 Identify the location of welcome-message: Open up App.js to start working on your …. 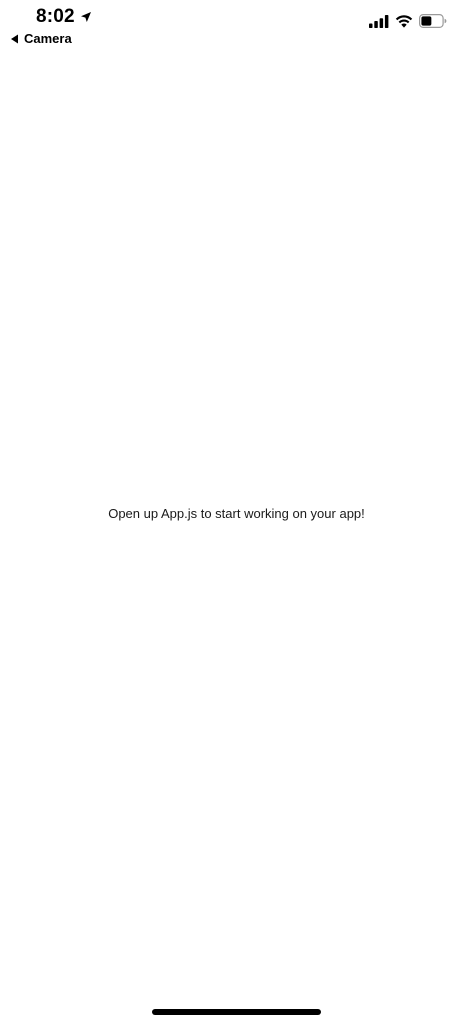
(236, 513).